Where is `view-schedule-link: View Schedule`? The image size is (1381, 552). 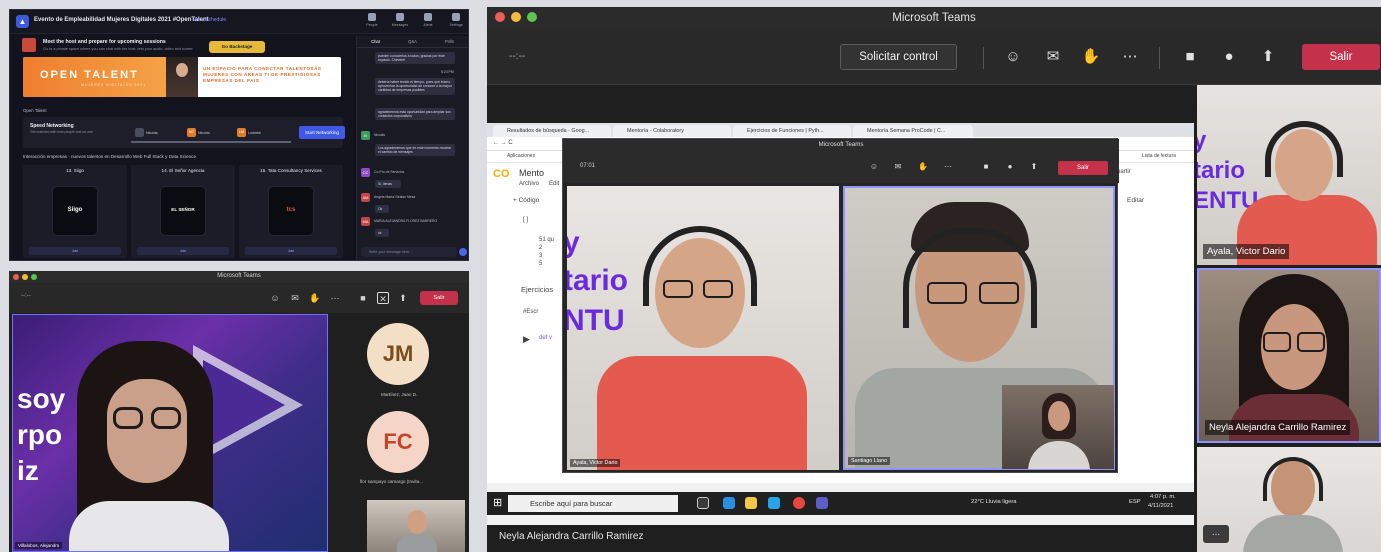 view-schedule-link: View Schedule is located at coordinates (209, 20).